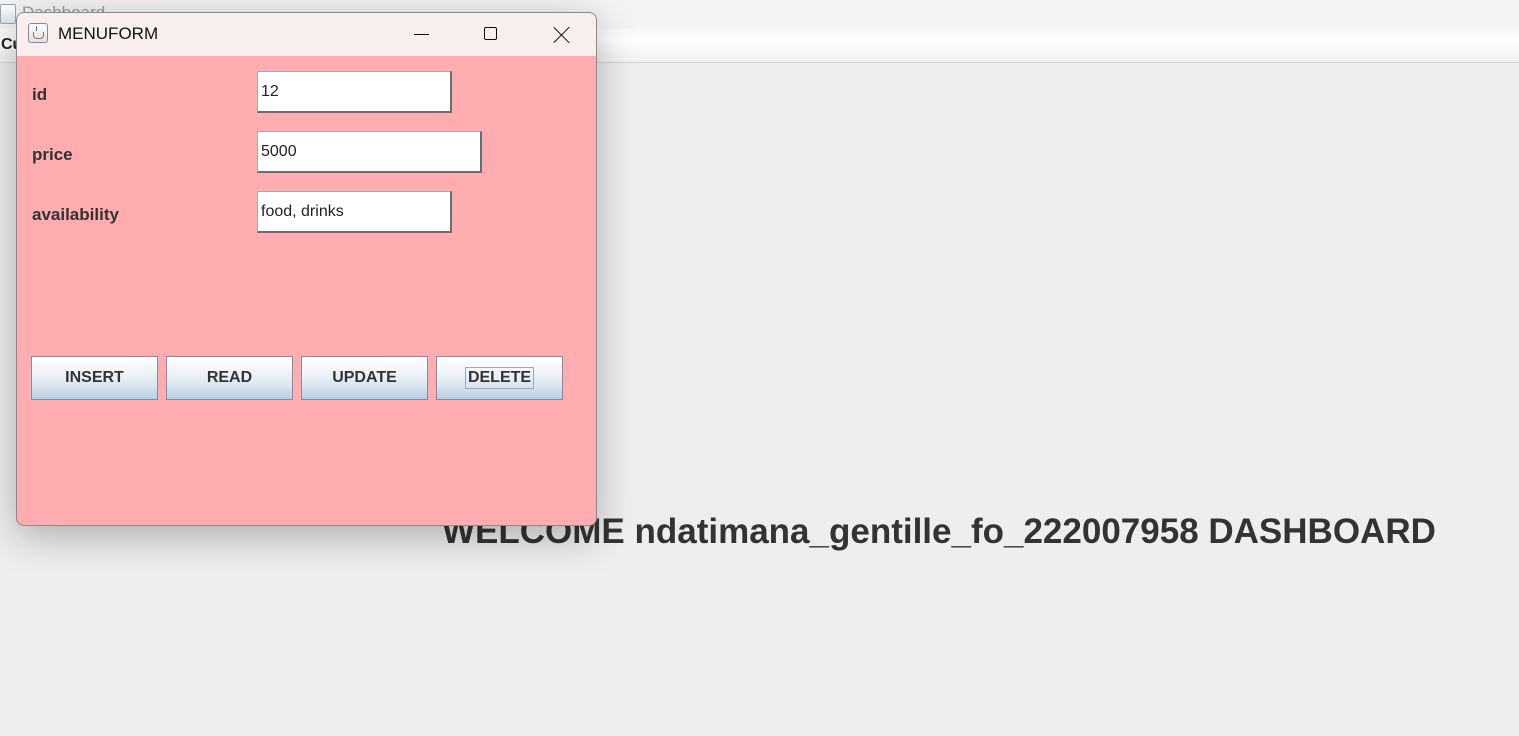 Image resolution: width=1519 pixels, height=736 pixels. I want to click on maximize-button, so click(491, 34).